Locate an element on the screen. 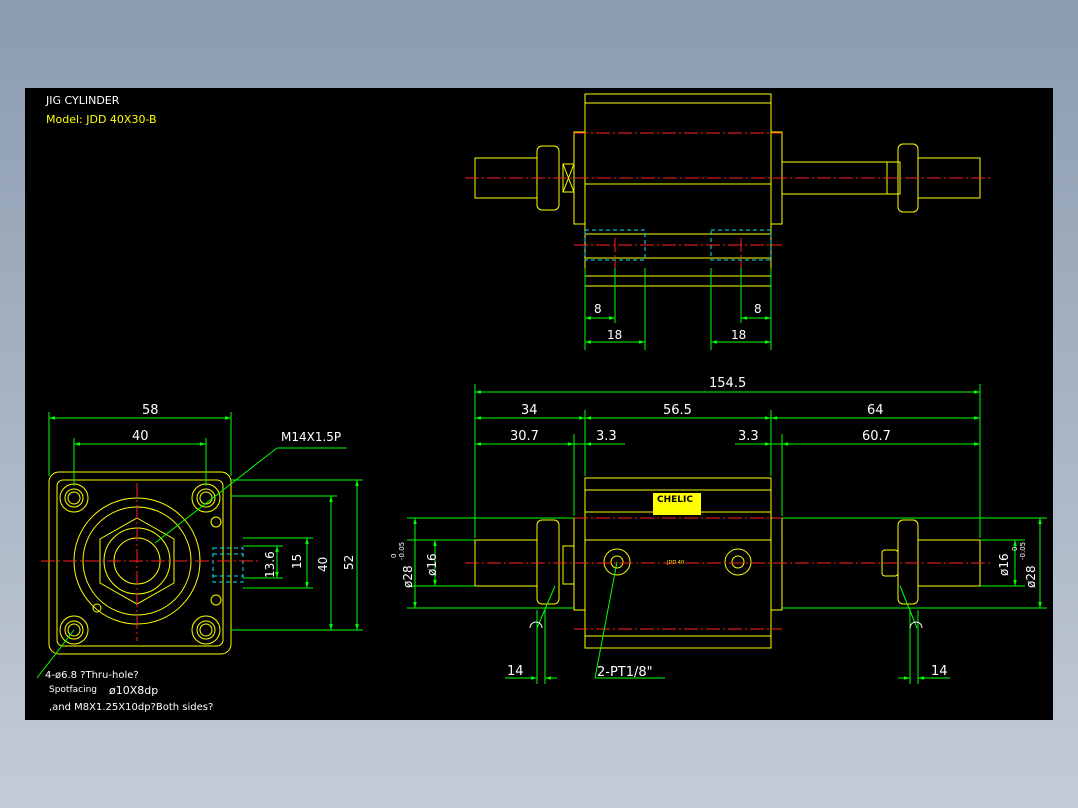  side-view is located at coordinates (140, 563).